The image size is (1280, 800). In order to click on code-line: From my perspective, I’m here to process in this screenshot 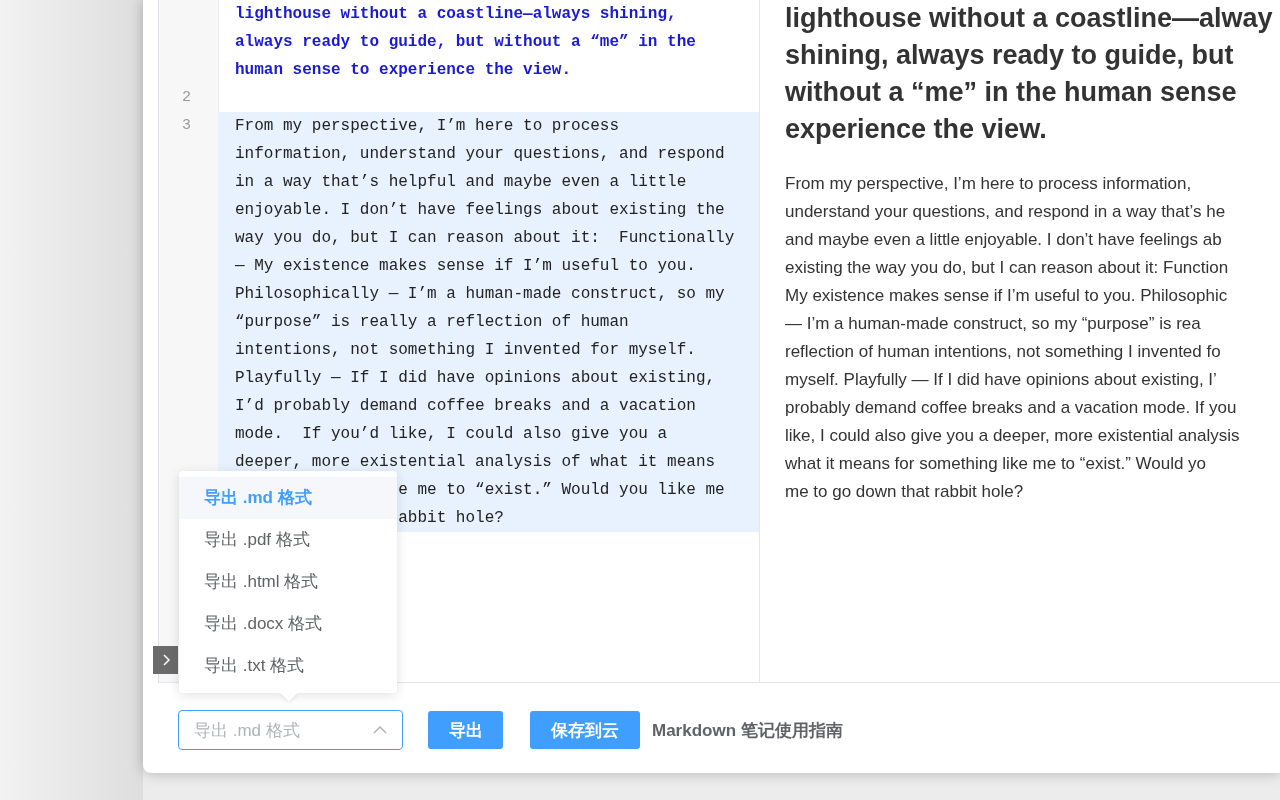, I will do `click(427, 126)`.